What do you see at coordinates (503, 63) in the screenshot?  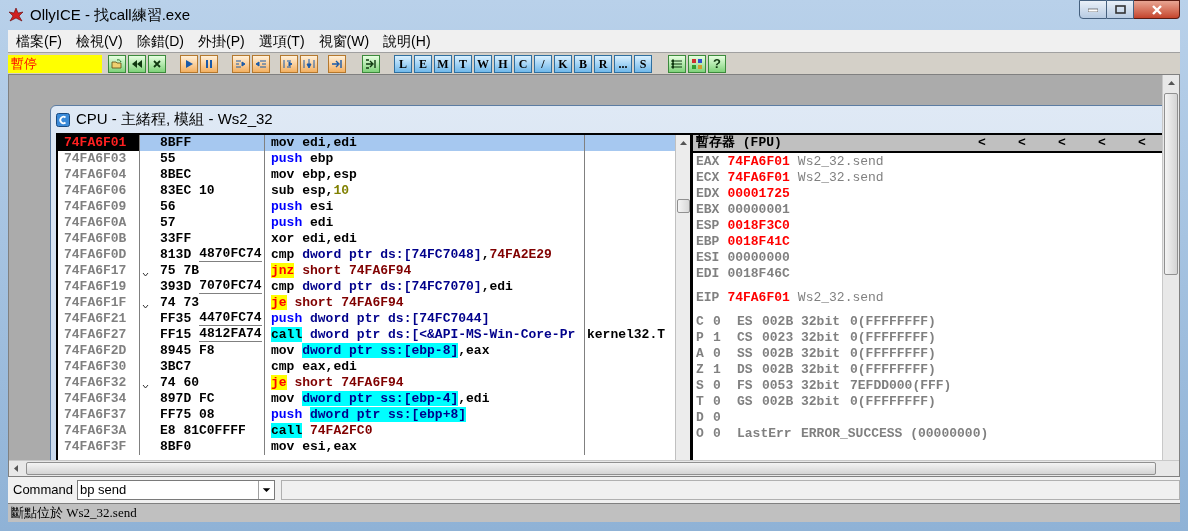 I see `window-button: H` at bounding box center [503, 63].